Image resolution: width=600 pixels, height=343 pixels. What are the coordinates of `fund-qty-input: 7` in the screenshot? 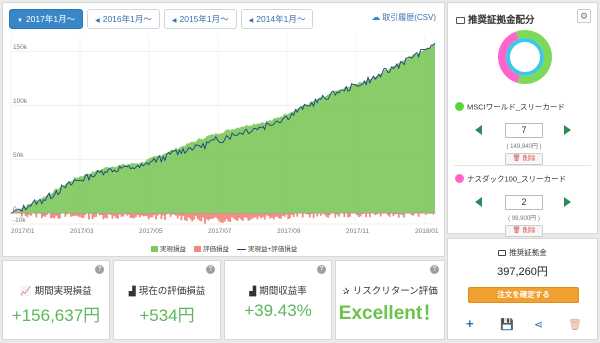 It's located at (524, 130).